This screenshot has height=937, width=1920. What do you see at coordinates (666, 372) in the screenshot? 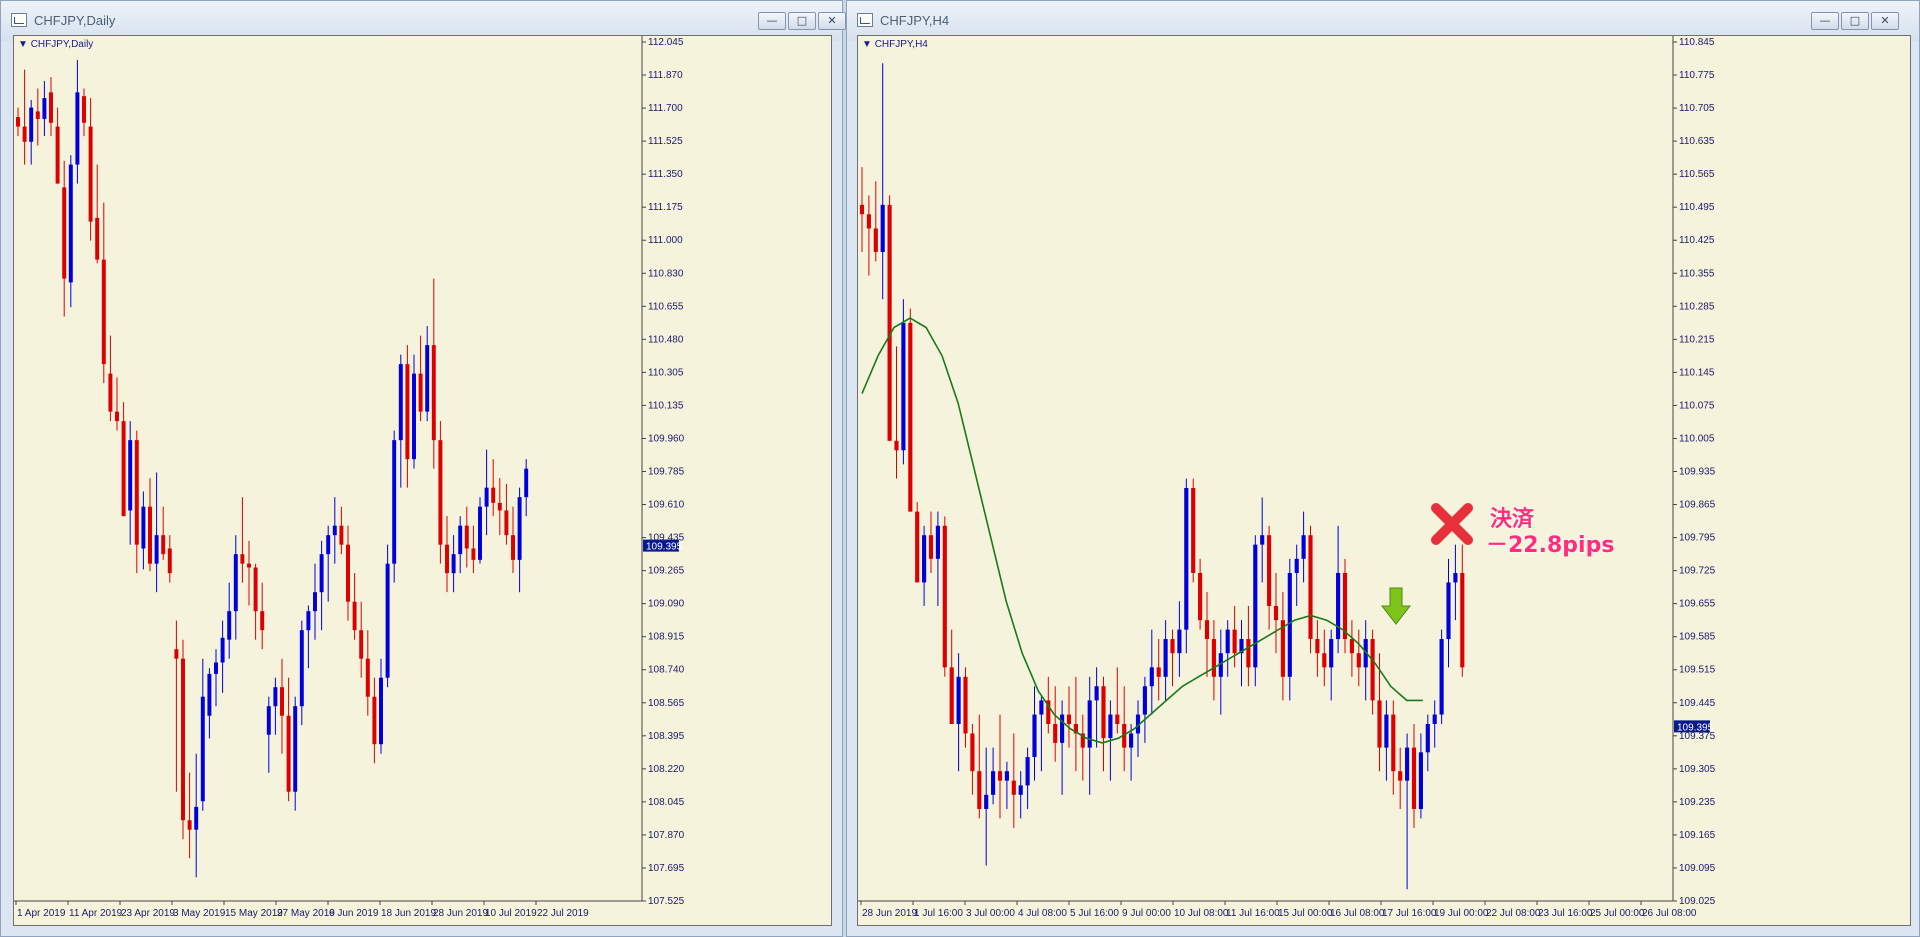
I see `price-tick-label: 110.305` at bounding box center [666, 372].